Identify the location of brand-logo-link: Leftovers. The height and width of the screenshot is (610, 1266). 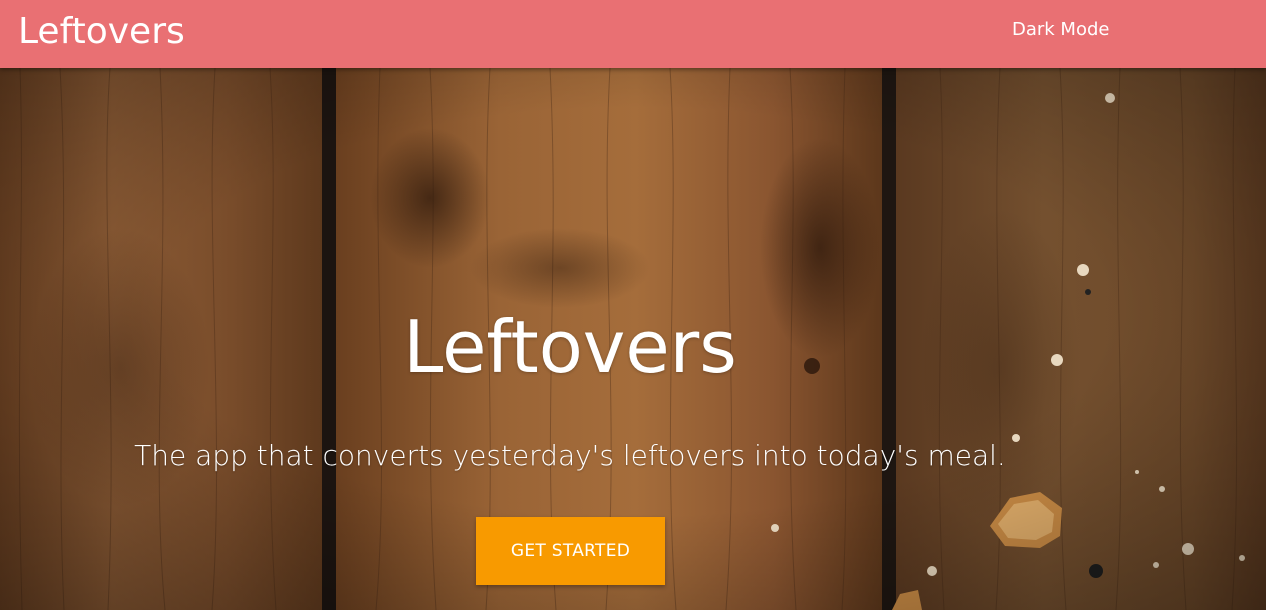
(101, 32).